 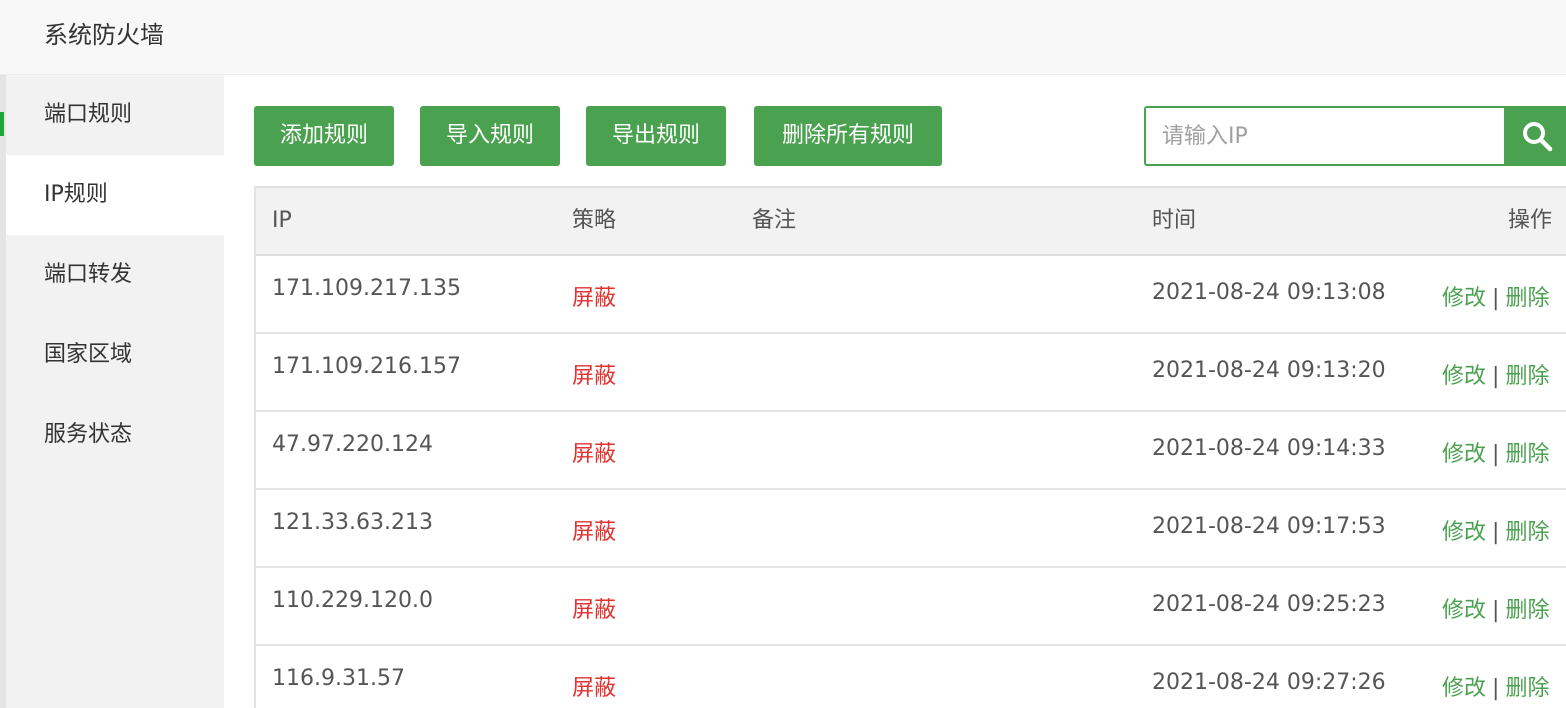 What do you see at coordinates (1538, 137) in the screenshot?
I see `search-icon` at bounding box center [1538, 137].